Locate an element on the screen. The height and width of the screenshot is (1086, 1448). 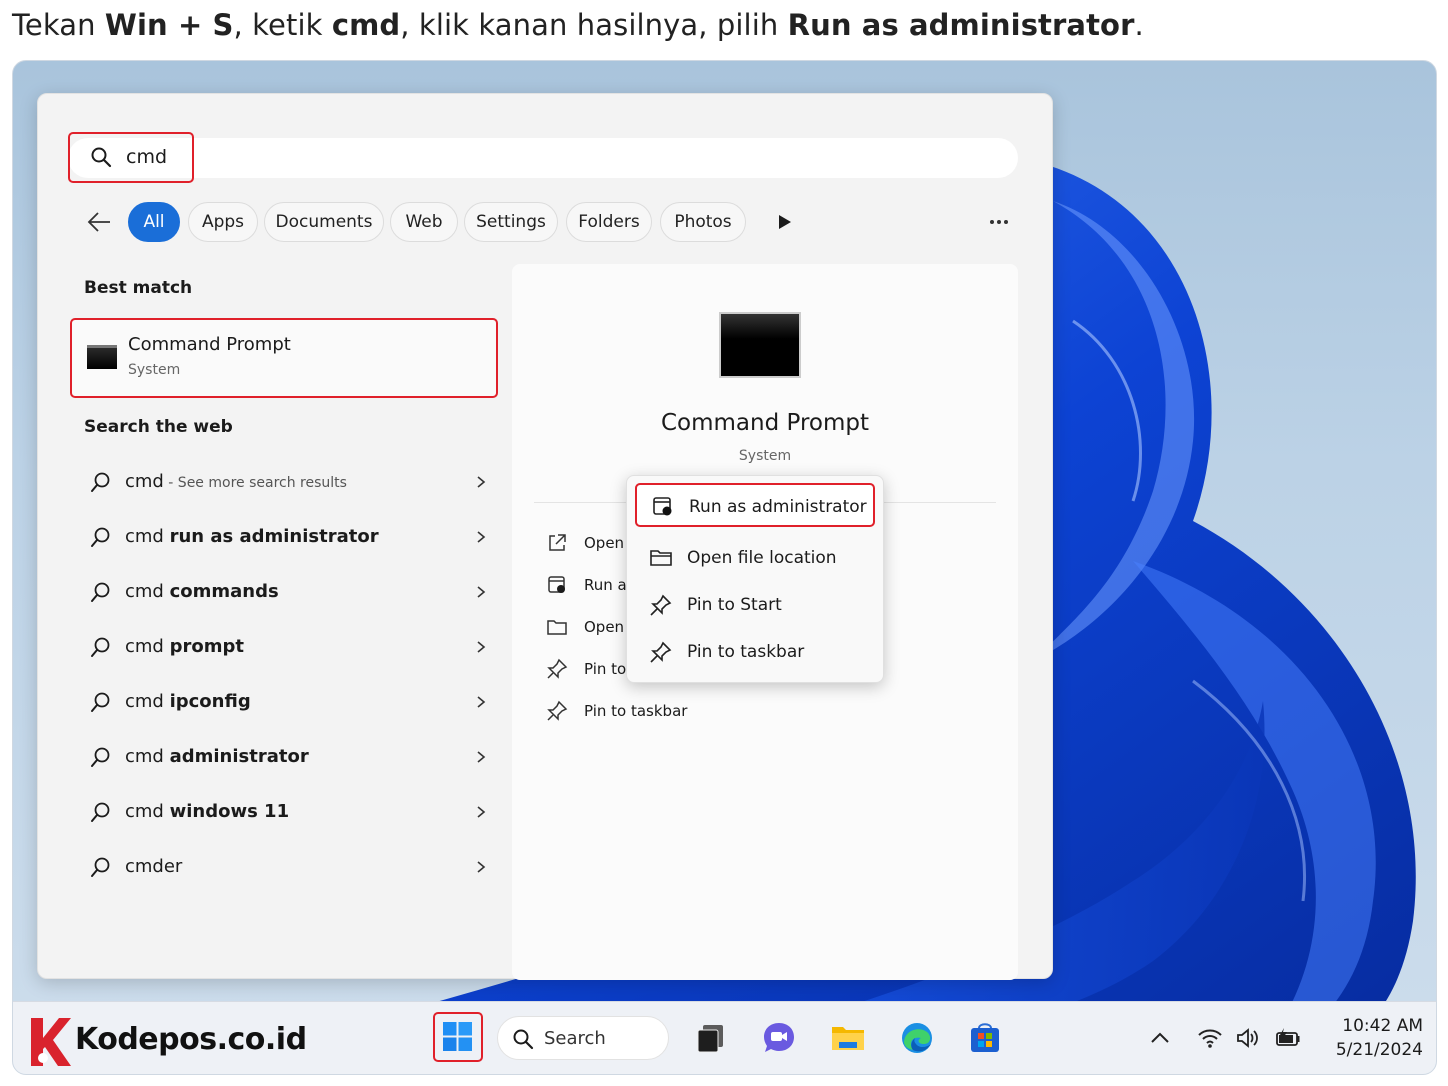
back-arrow-icon is located at coordinates (99, 222).